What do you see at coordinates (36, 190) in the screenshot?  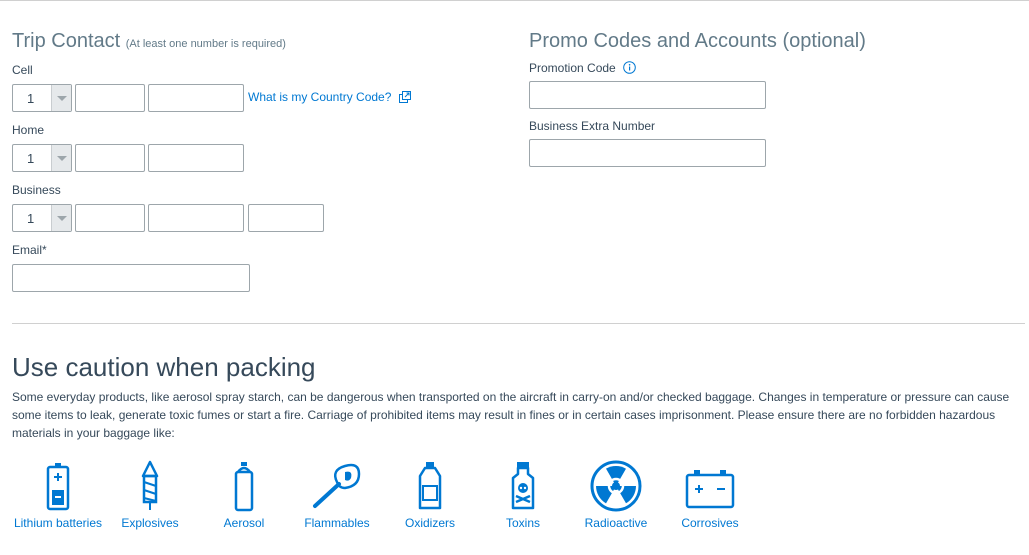 I see `business-label: Business` at bounding box center [36, 190].